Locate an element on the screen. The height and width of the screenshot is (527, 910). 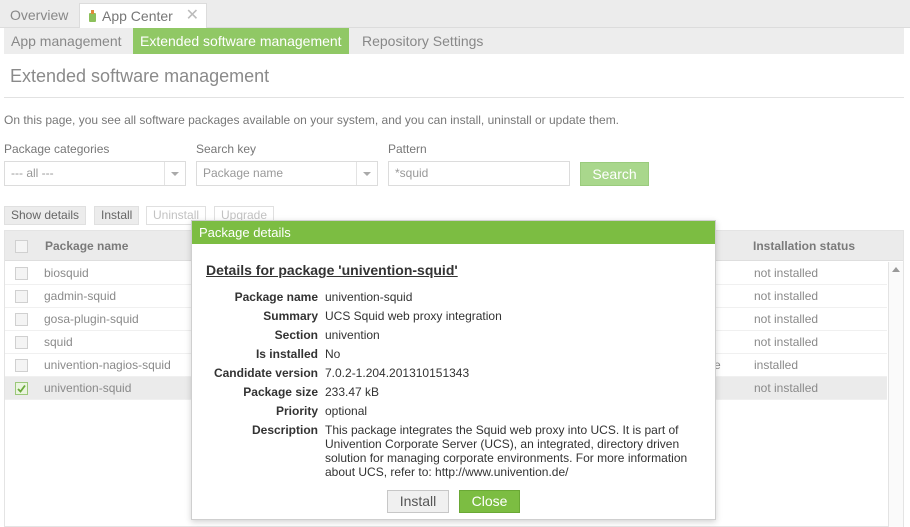
search-key-value: Package name is located at coordinates (243, 173).